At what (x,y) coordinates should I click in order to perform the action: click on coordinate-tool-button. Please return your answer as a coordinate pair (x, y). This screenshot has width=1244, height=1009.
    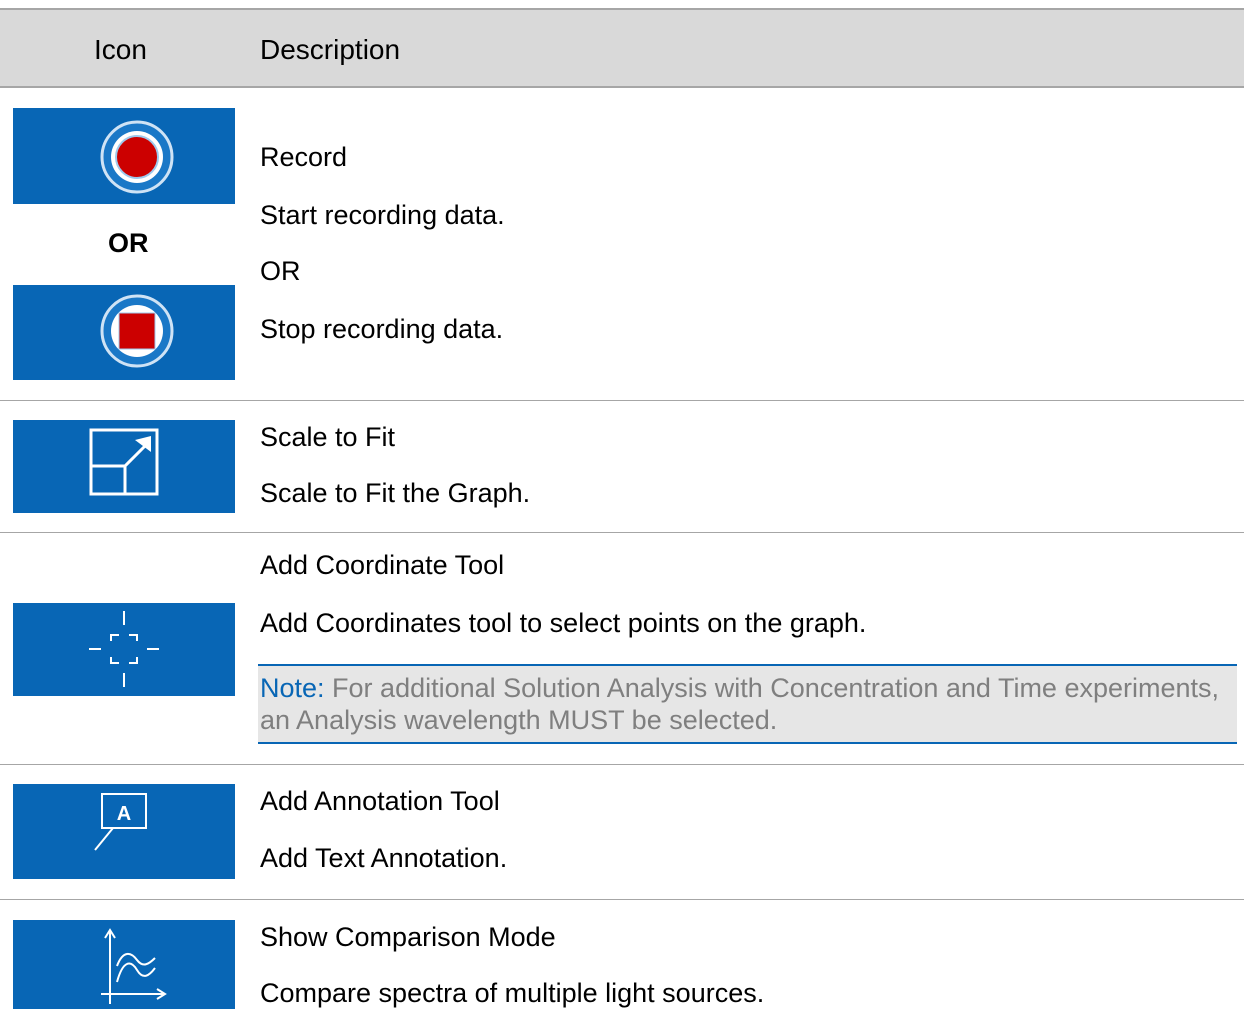
    Looking at the image, I should click on (124, 649).